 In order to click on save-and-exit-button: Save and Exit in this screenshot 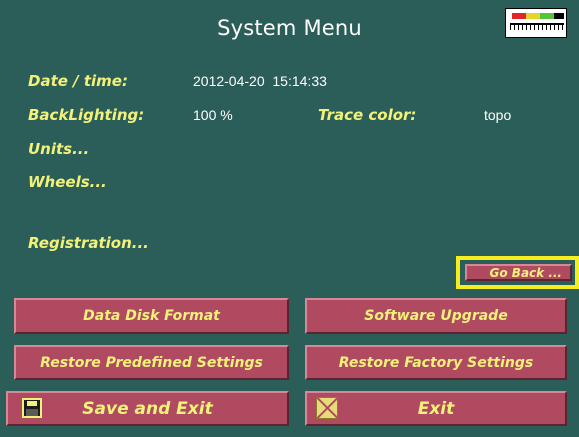, I will do `click(147, 408)`.